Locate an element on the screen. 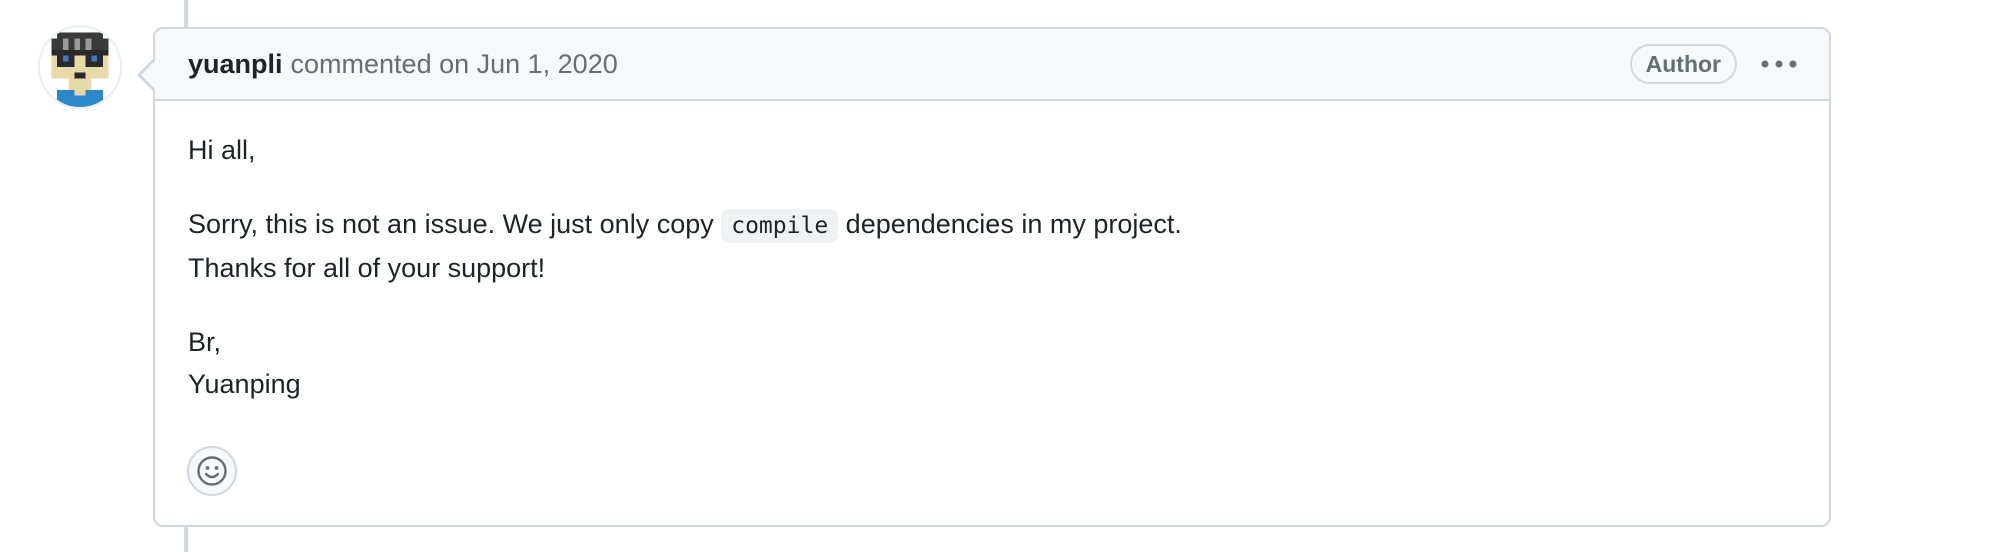  inline-code: compile is located at coordinates (780, 226).